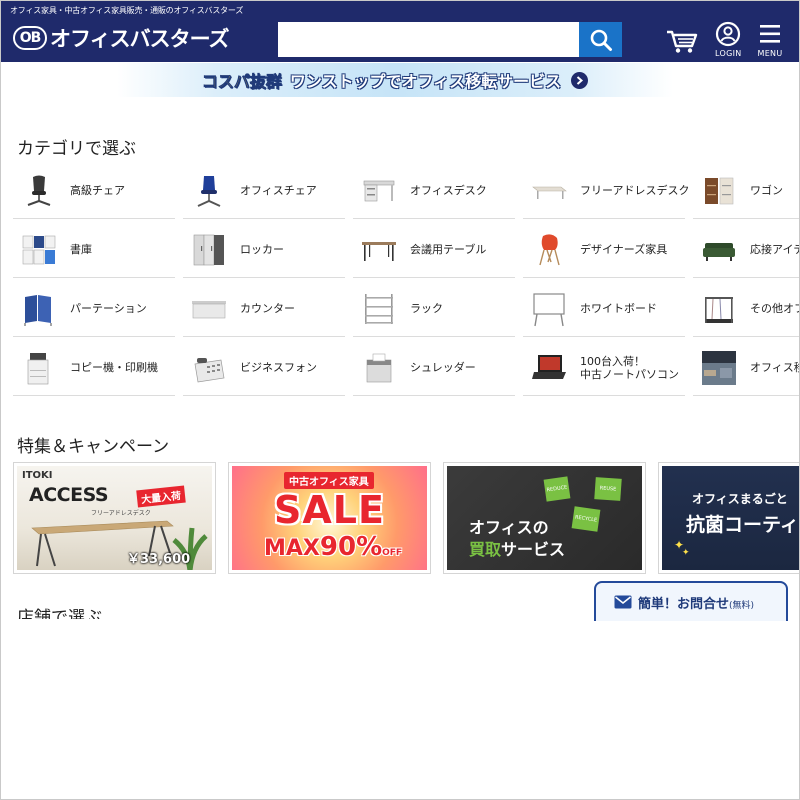 This screenshot has height=800, width=800. I want to click on category-item-reception: 応接アイテ, so click(746, 250).